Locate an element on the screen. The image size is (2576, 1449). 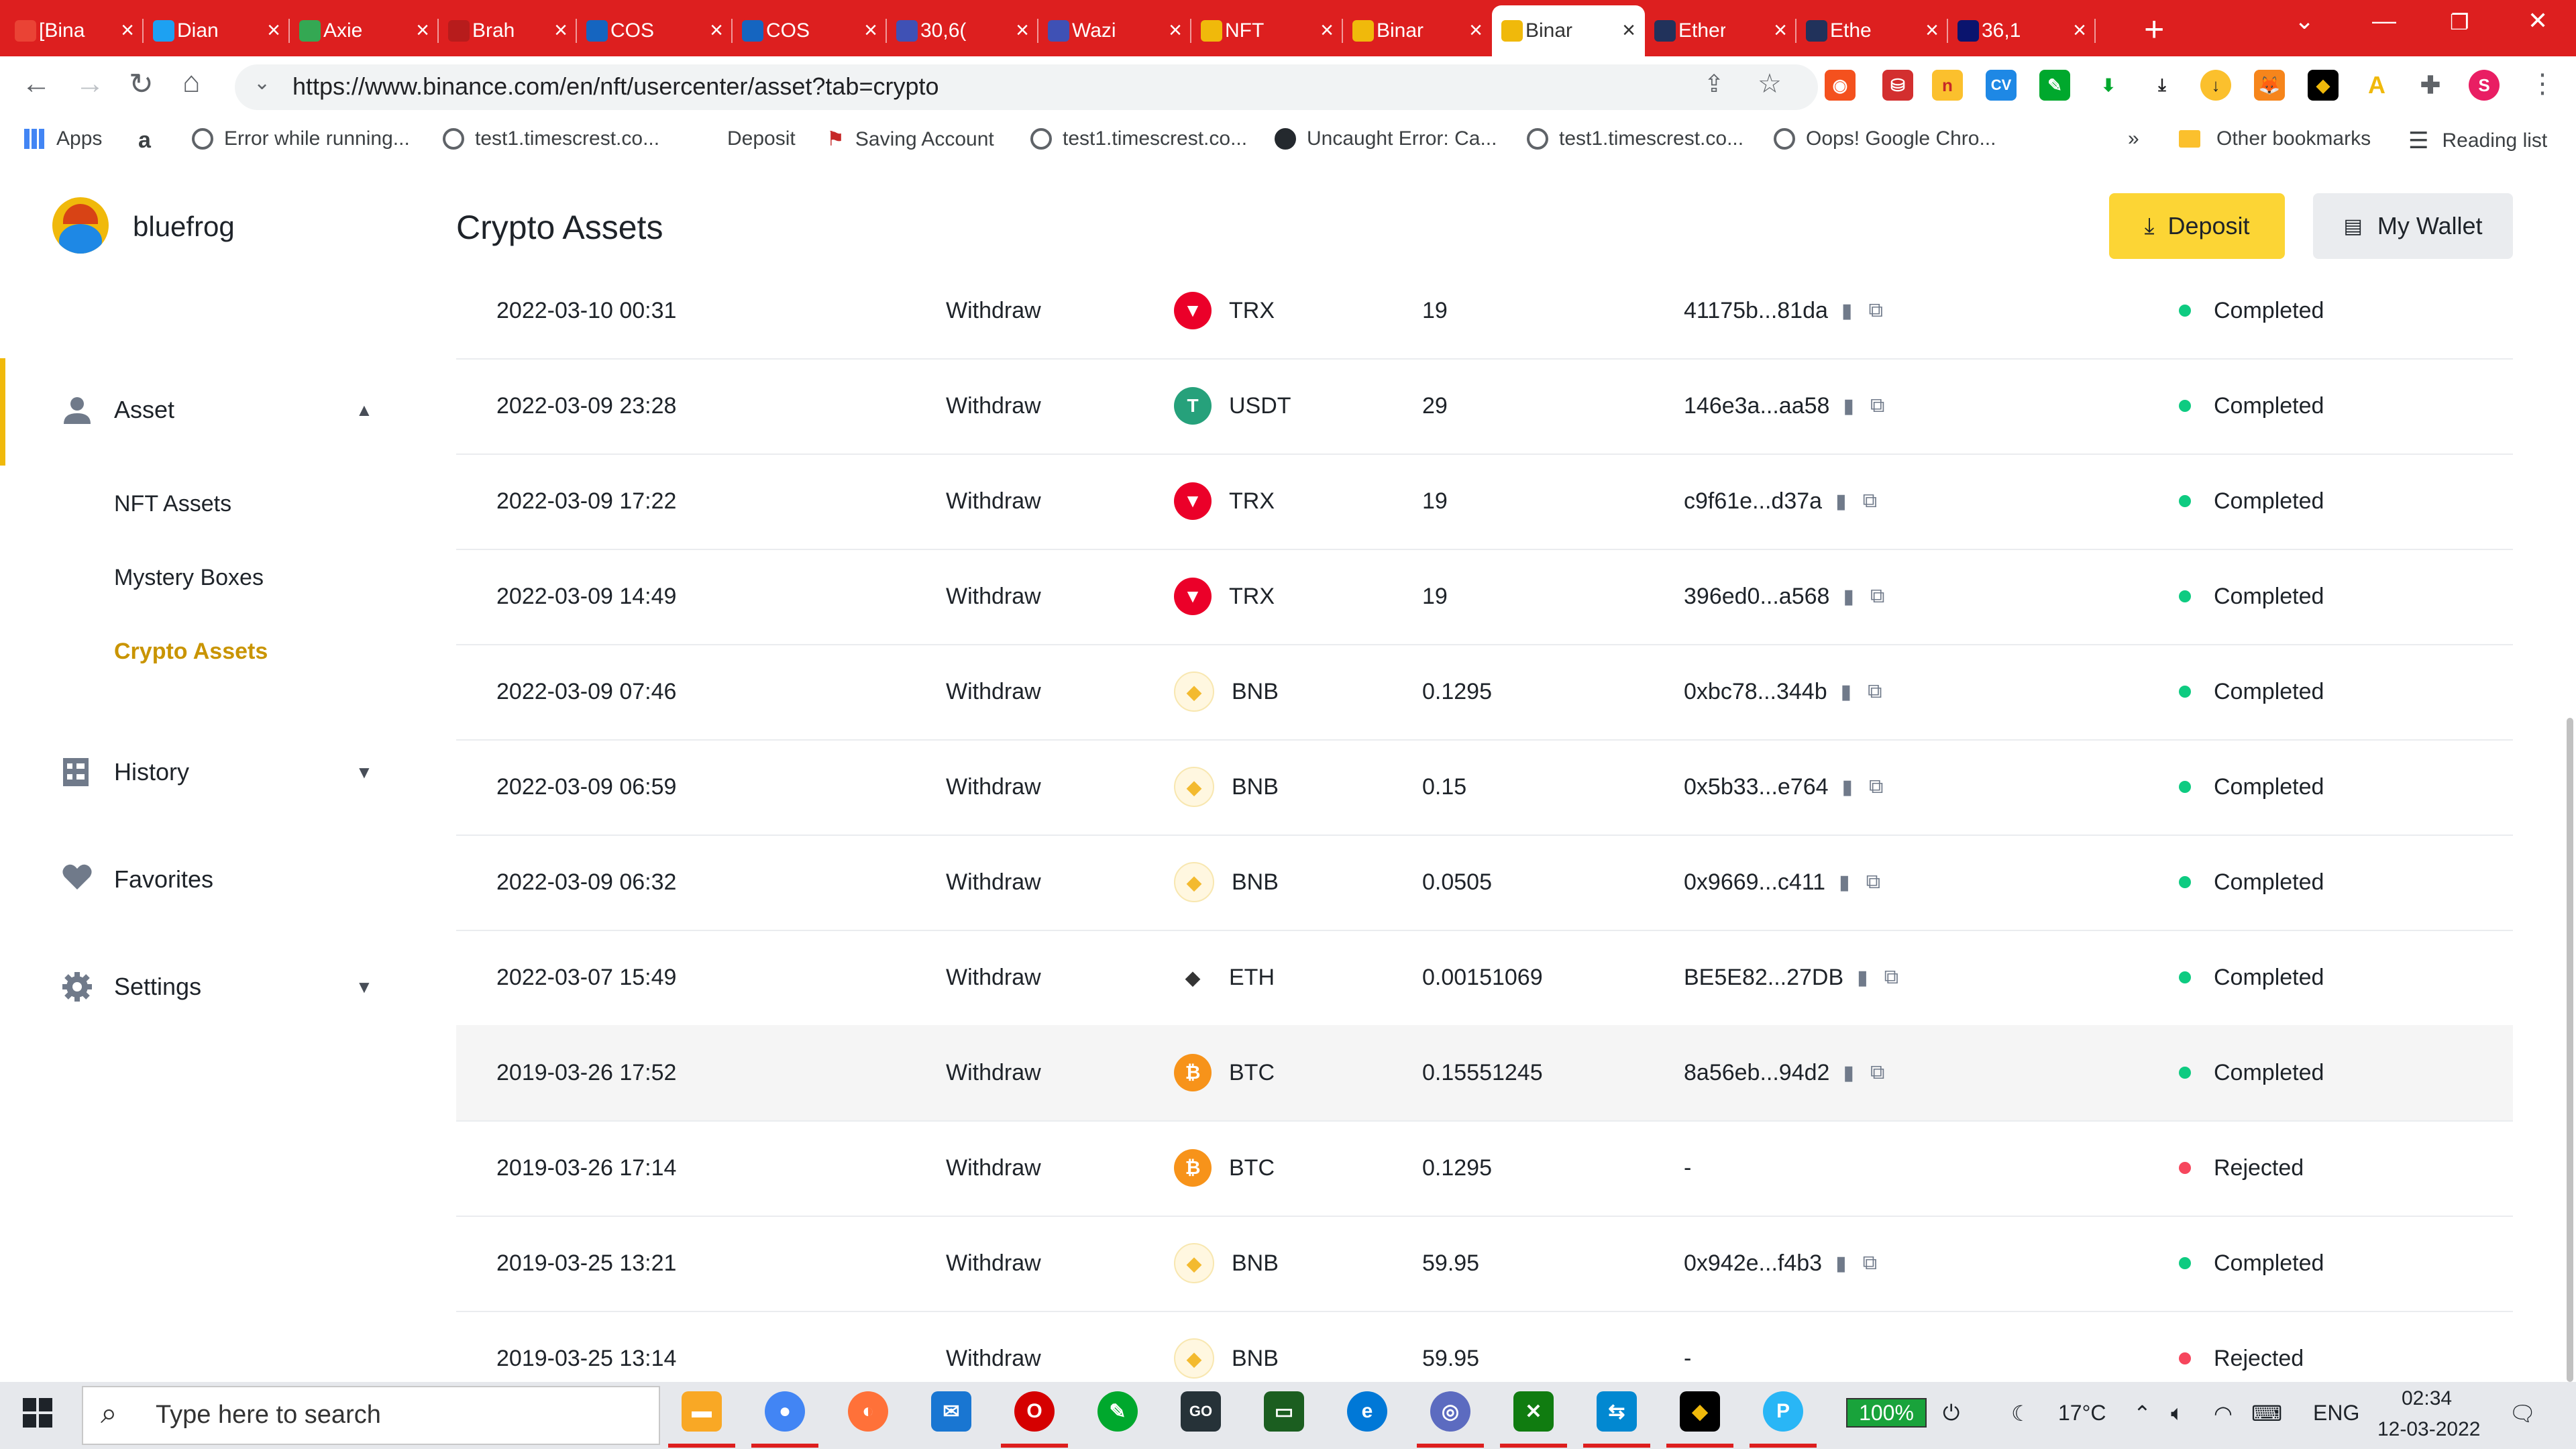
sidebar-item-asset: Asset is located at coordinates (144, 410).